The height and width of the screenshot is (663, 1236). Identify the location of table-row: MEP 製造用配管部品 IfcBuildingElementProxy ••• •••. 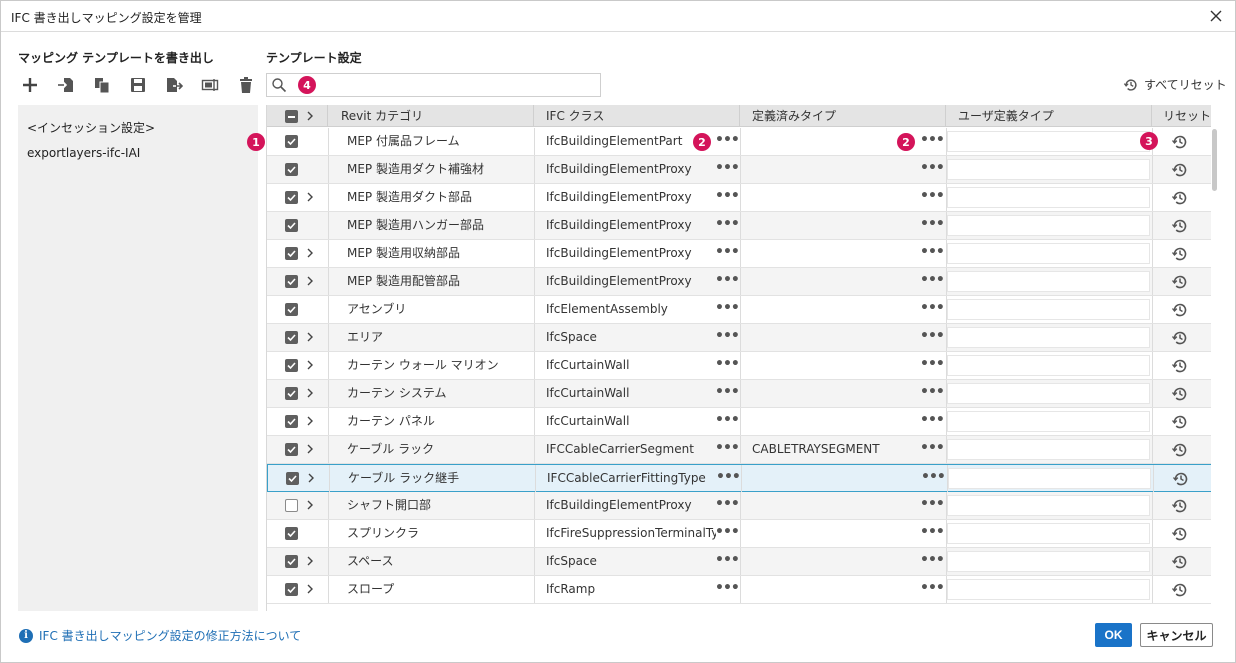
(739, 282).